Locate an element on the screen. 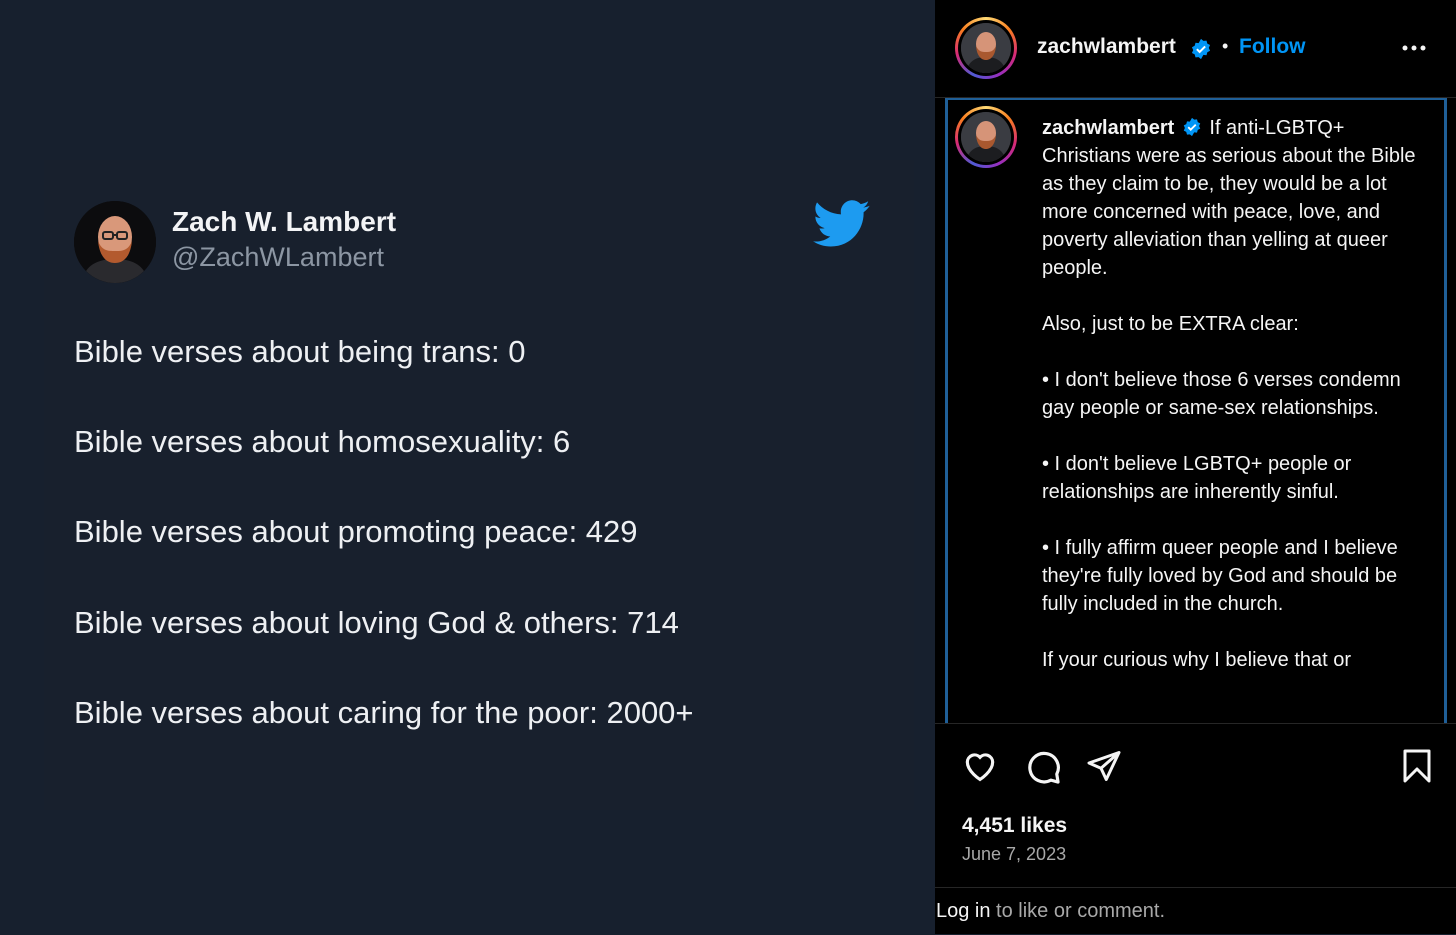 The width and height of the screenshot is (1456, 935). tweet-author-handle: @ZachWLambert is located at coordinates (278, 257).